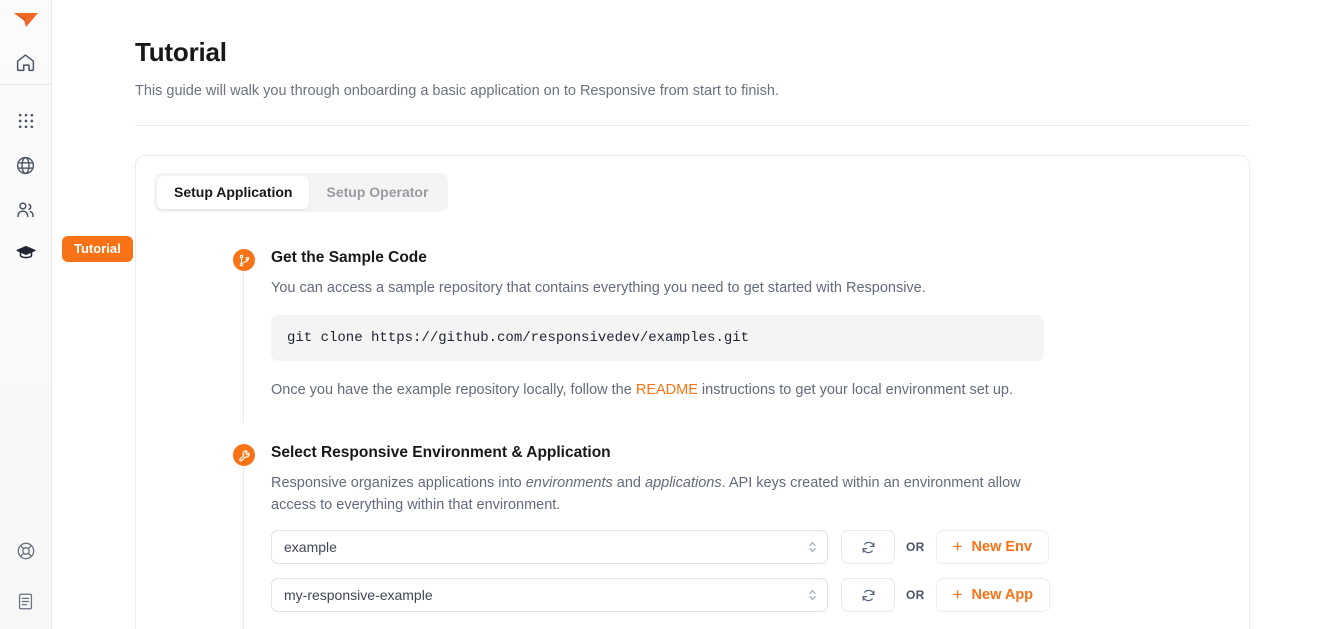 Image resolution: width=1330 pixels, height=629 pixels. What do you see at coordinates (244, 455) in the screenshot?
I see `wrench-icon` at bounding box center [244, 455].